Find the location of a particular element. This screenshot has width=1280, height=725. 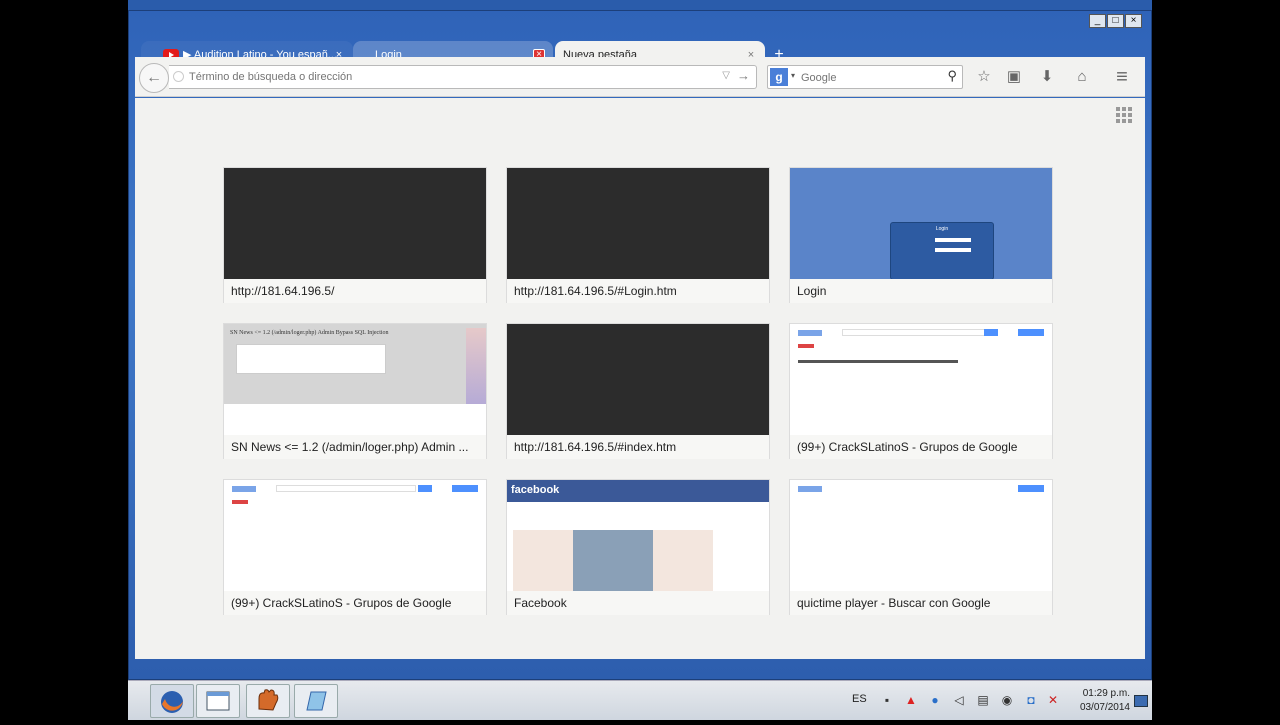

system-clock: 01:29 p.m. 03/07/2014 is located at coordinates (1099, 701).